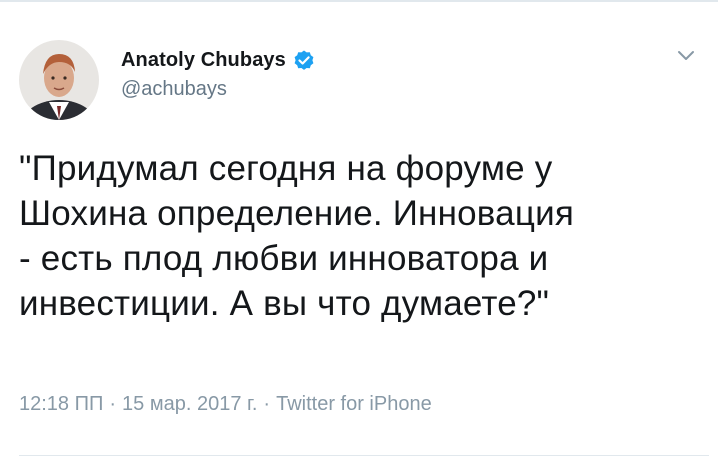 This screenshot has height=460, width=718. I want to click on chevron-down-icon, so click(686, 56).